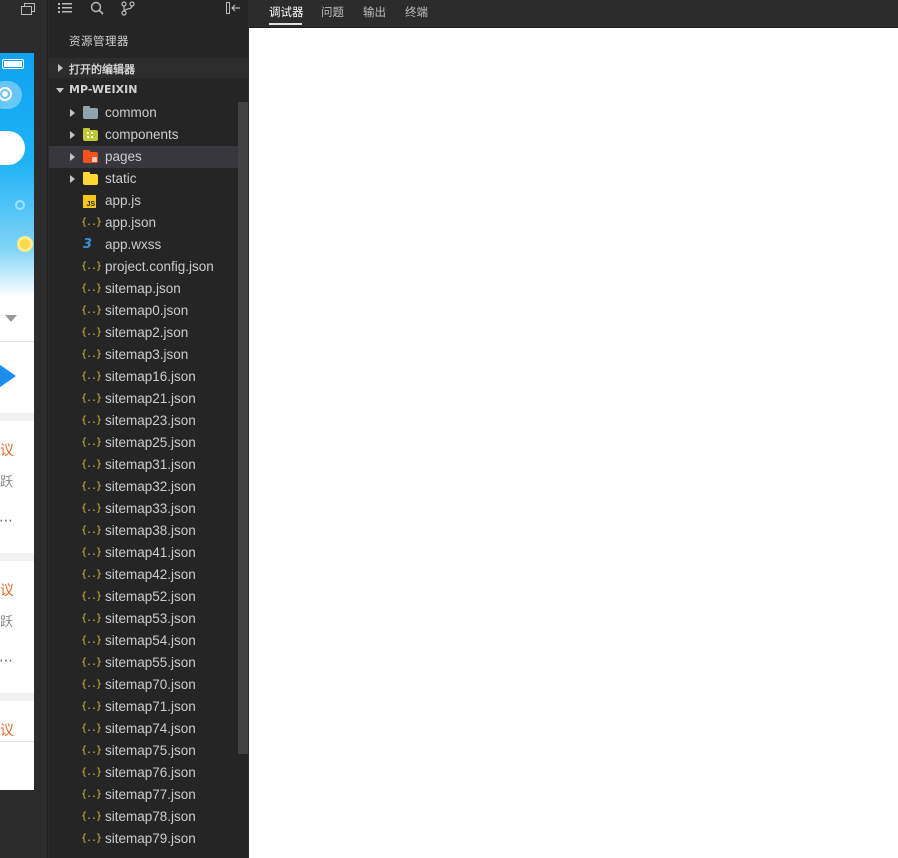  What do you see at coordinates (123, 156) in the screenshot?
I see `tree-item-label: pages` at bounding box center [123, 156].